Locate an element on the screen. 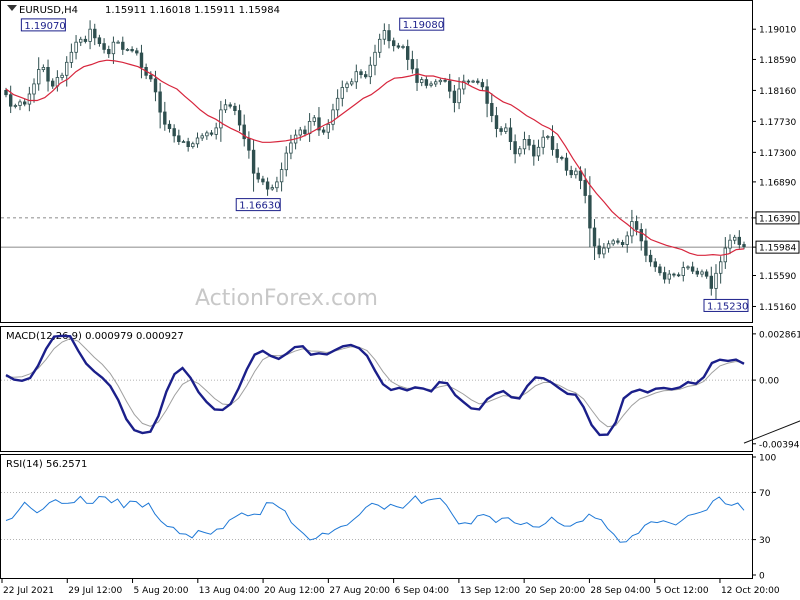 Image resolution: width=800 pixels, height=600 pixels. x-tick-label: 20 Sep 20:00 is located at coordinates (555, 591).